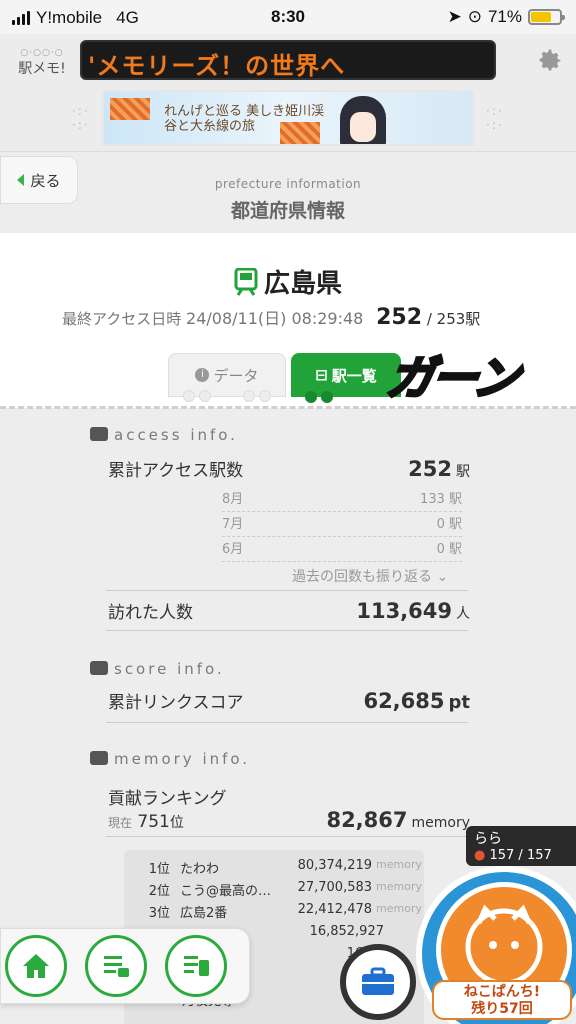 The height and width of the screenshot is (1024, 576). What do you see at coordinates (452, 378) in the screenshot?
I see `shock-text-overlay: ガーン` at bounding box center [452, 378].